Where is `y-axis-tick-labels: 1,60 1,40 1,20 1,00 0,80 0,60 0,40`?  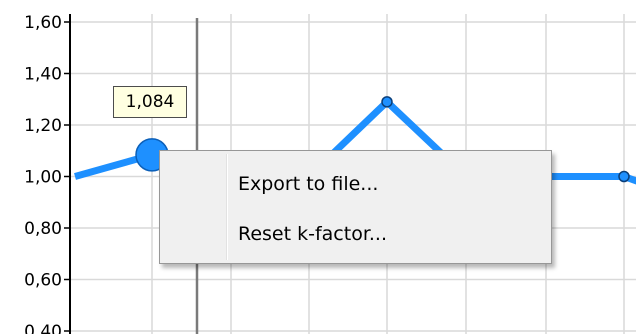 y-axis-tick-labels: 1,60 1,40 1,20 1,00 0,80 0,60 0,40 is located at coordinates (47, 173).